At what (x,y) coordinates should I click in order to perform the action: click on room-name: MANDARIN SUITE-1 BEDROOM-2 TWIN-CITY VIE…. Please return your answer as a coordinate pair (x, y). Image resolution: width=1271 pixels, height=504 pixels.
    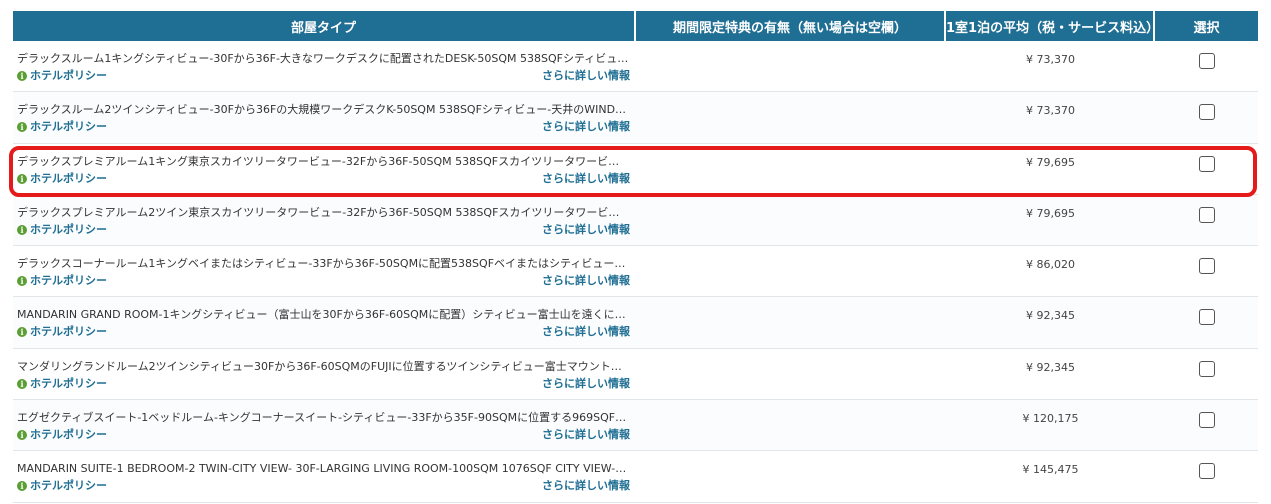
    Looking at the image, I should click on (323, 469).